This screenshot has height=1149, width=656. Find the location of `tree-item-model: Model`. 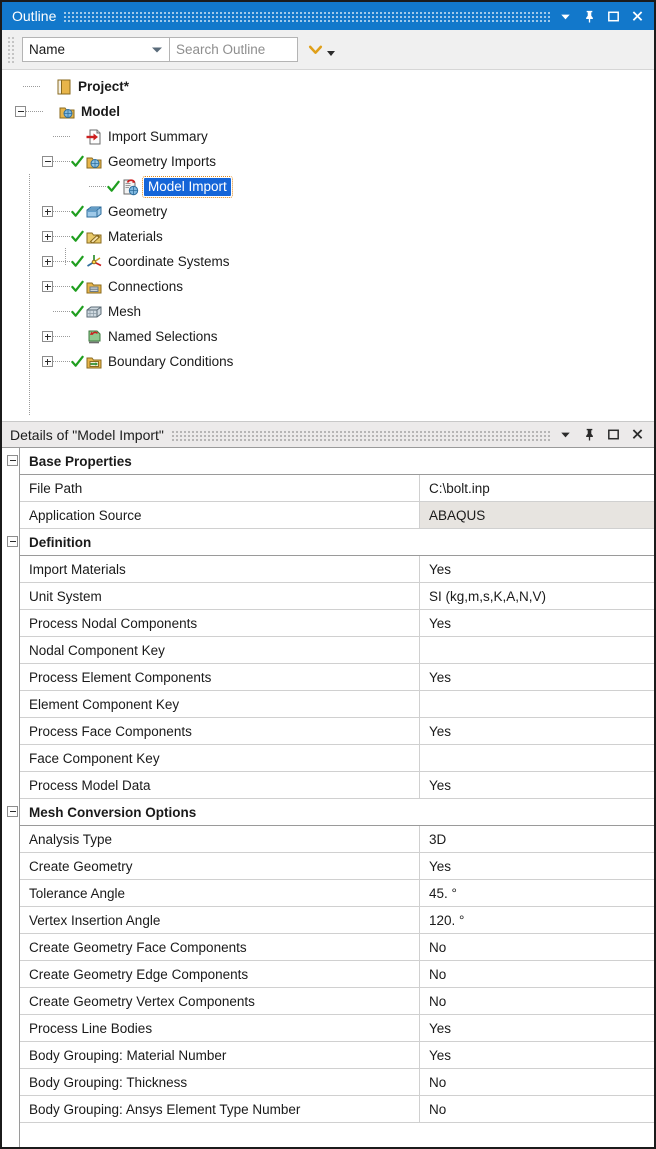

tree-item-model: Model is located at coordinates (328, 111).